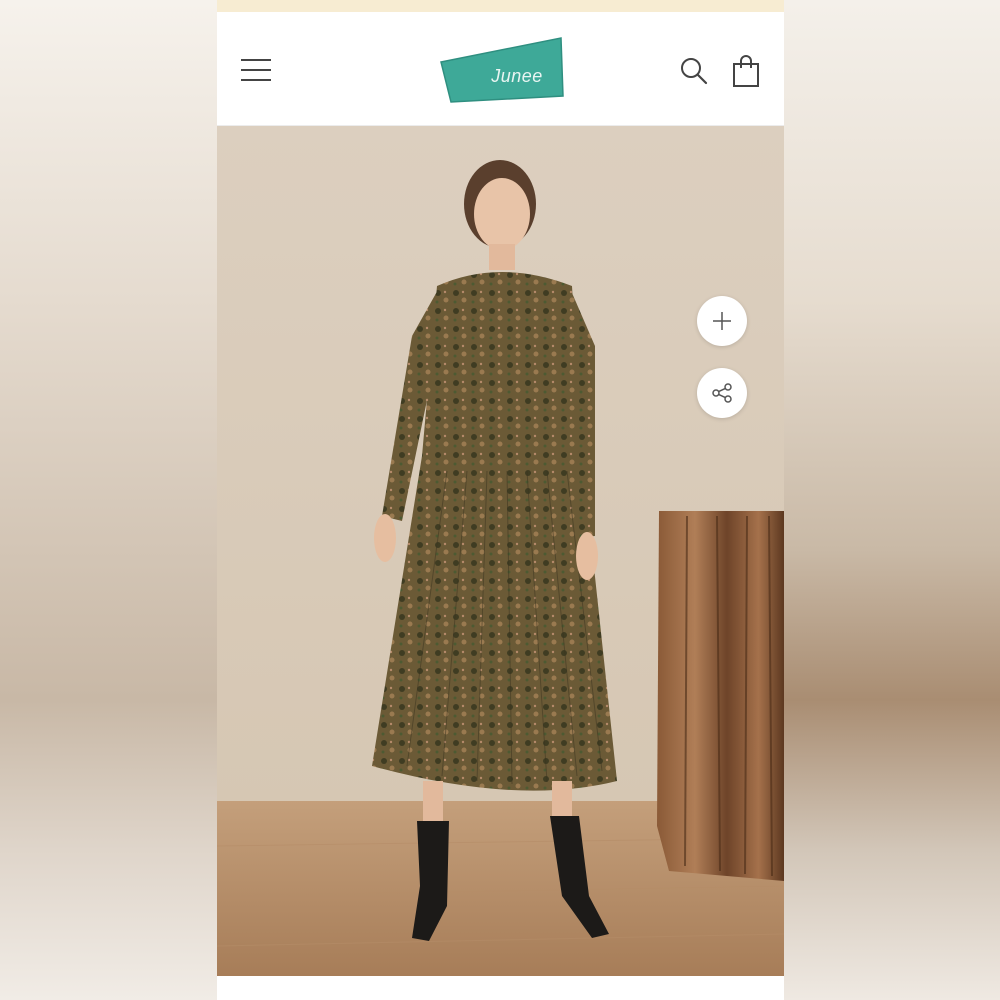  What do you see at coordinates (500, 988) in the screenshot?
I see `page-content-below` at bounding box center [500, 988].